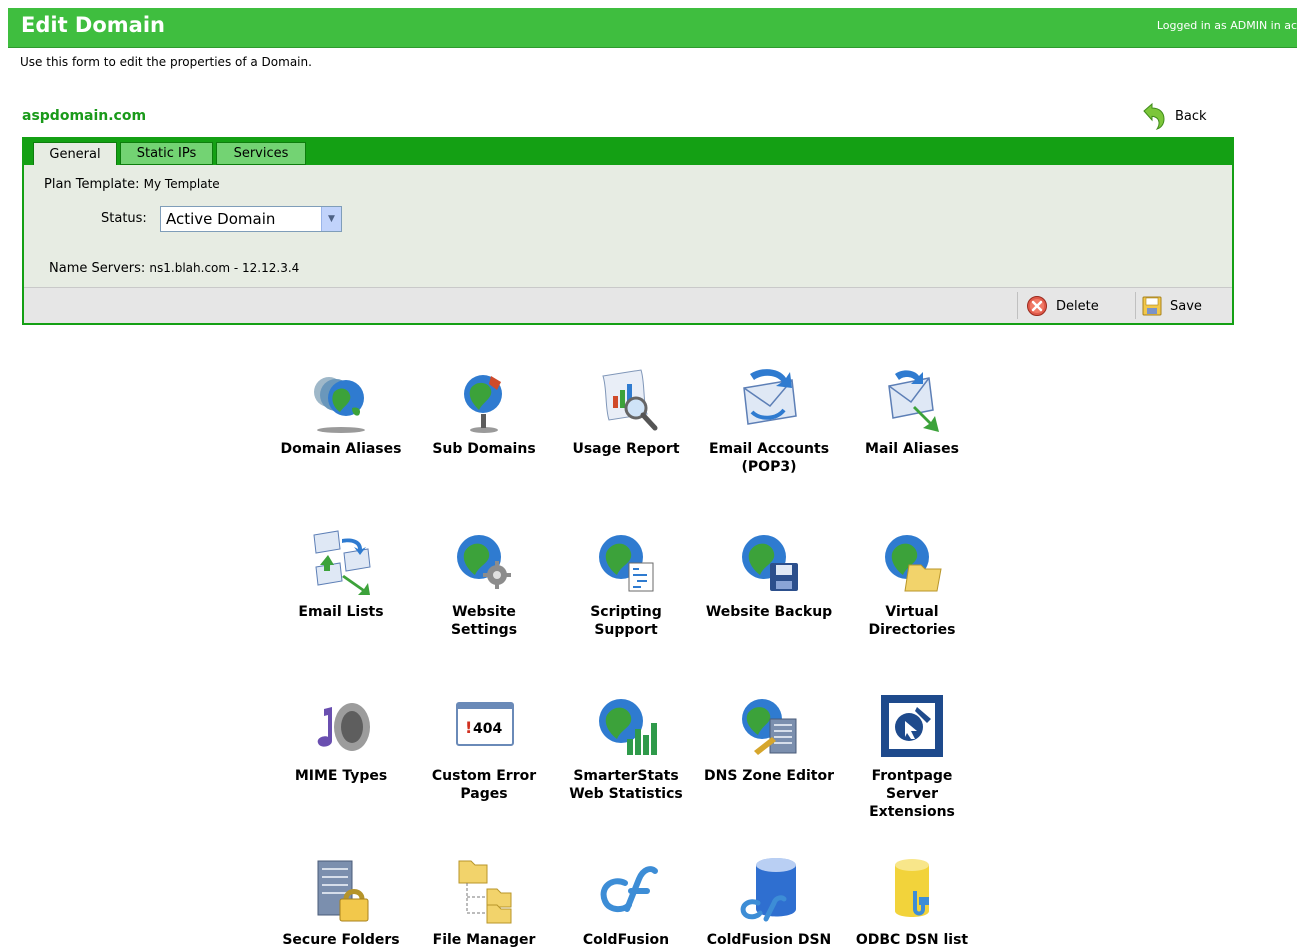 The image size is (1297, 950). I want to click on email-accounts-icon, so click(770, 397).